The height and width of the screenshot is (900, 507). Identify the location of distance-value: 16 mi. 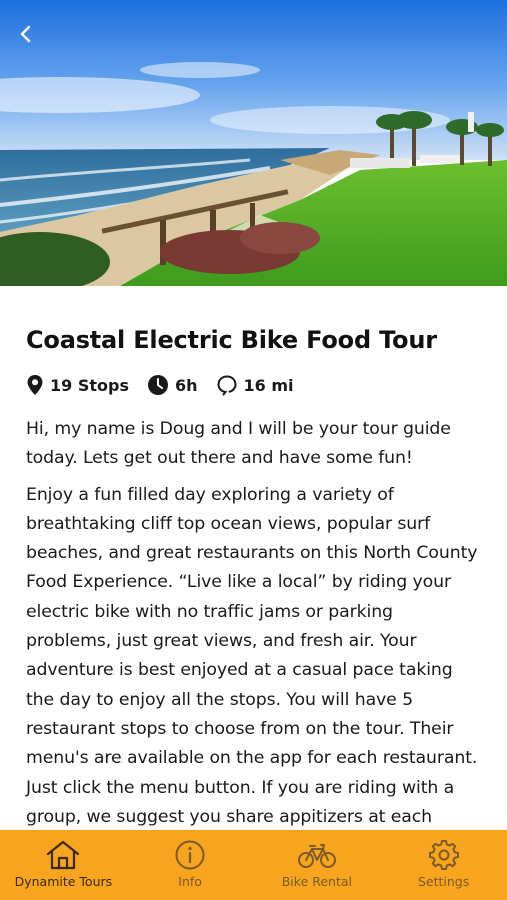
(268, 385).